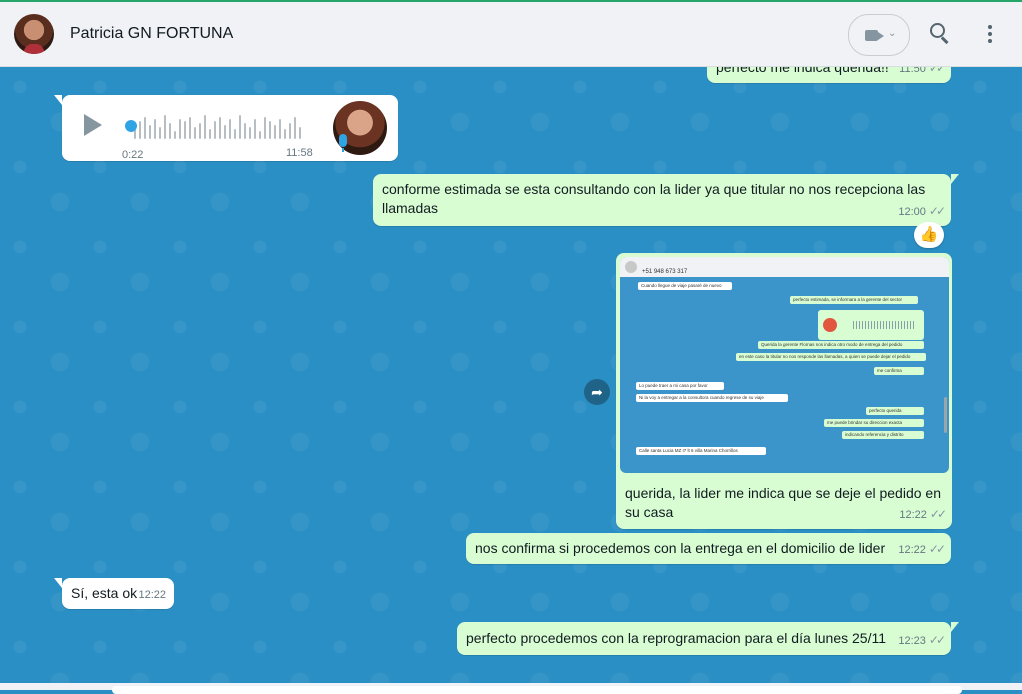 The height and width of the screenshot is (694, 1022). Describe the element at coordinates (802, 71) in the screenshot. I see `message-text: perfecto me indica querida!!` at that location.